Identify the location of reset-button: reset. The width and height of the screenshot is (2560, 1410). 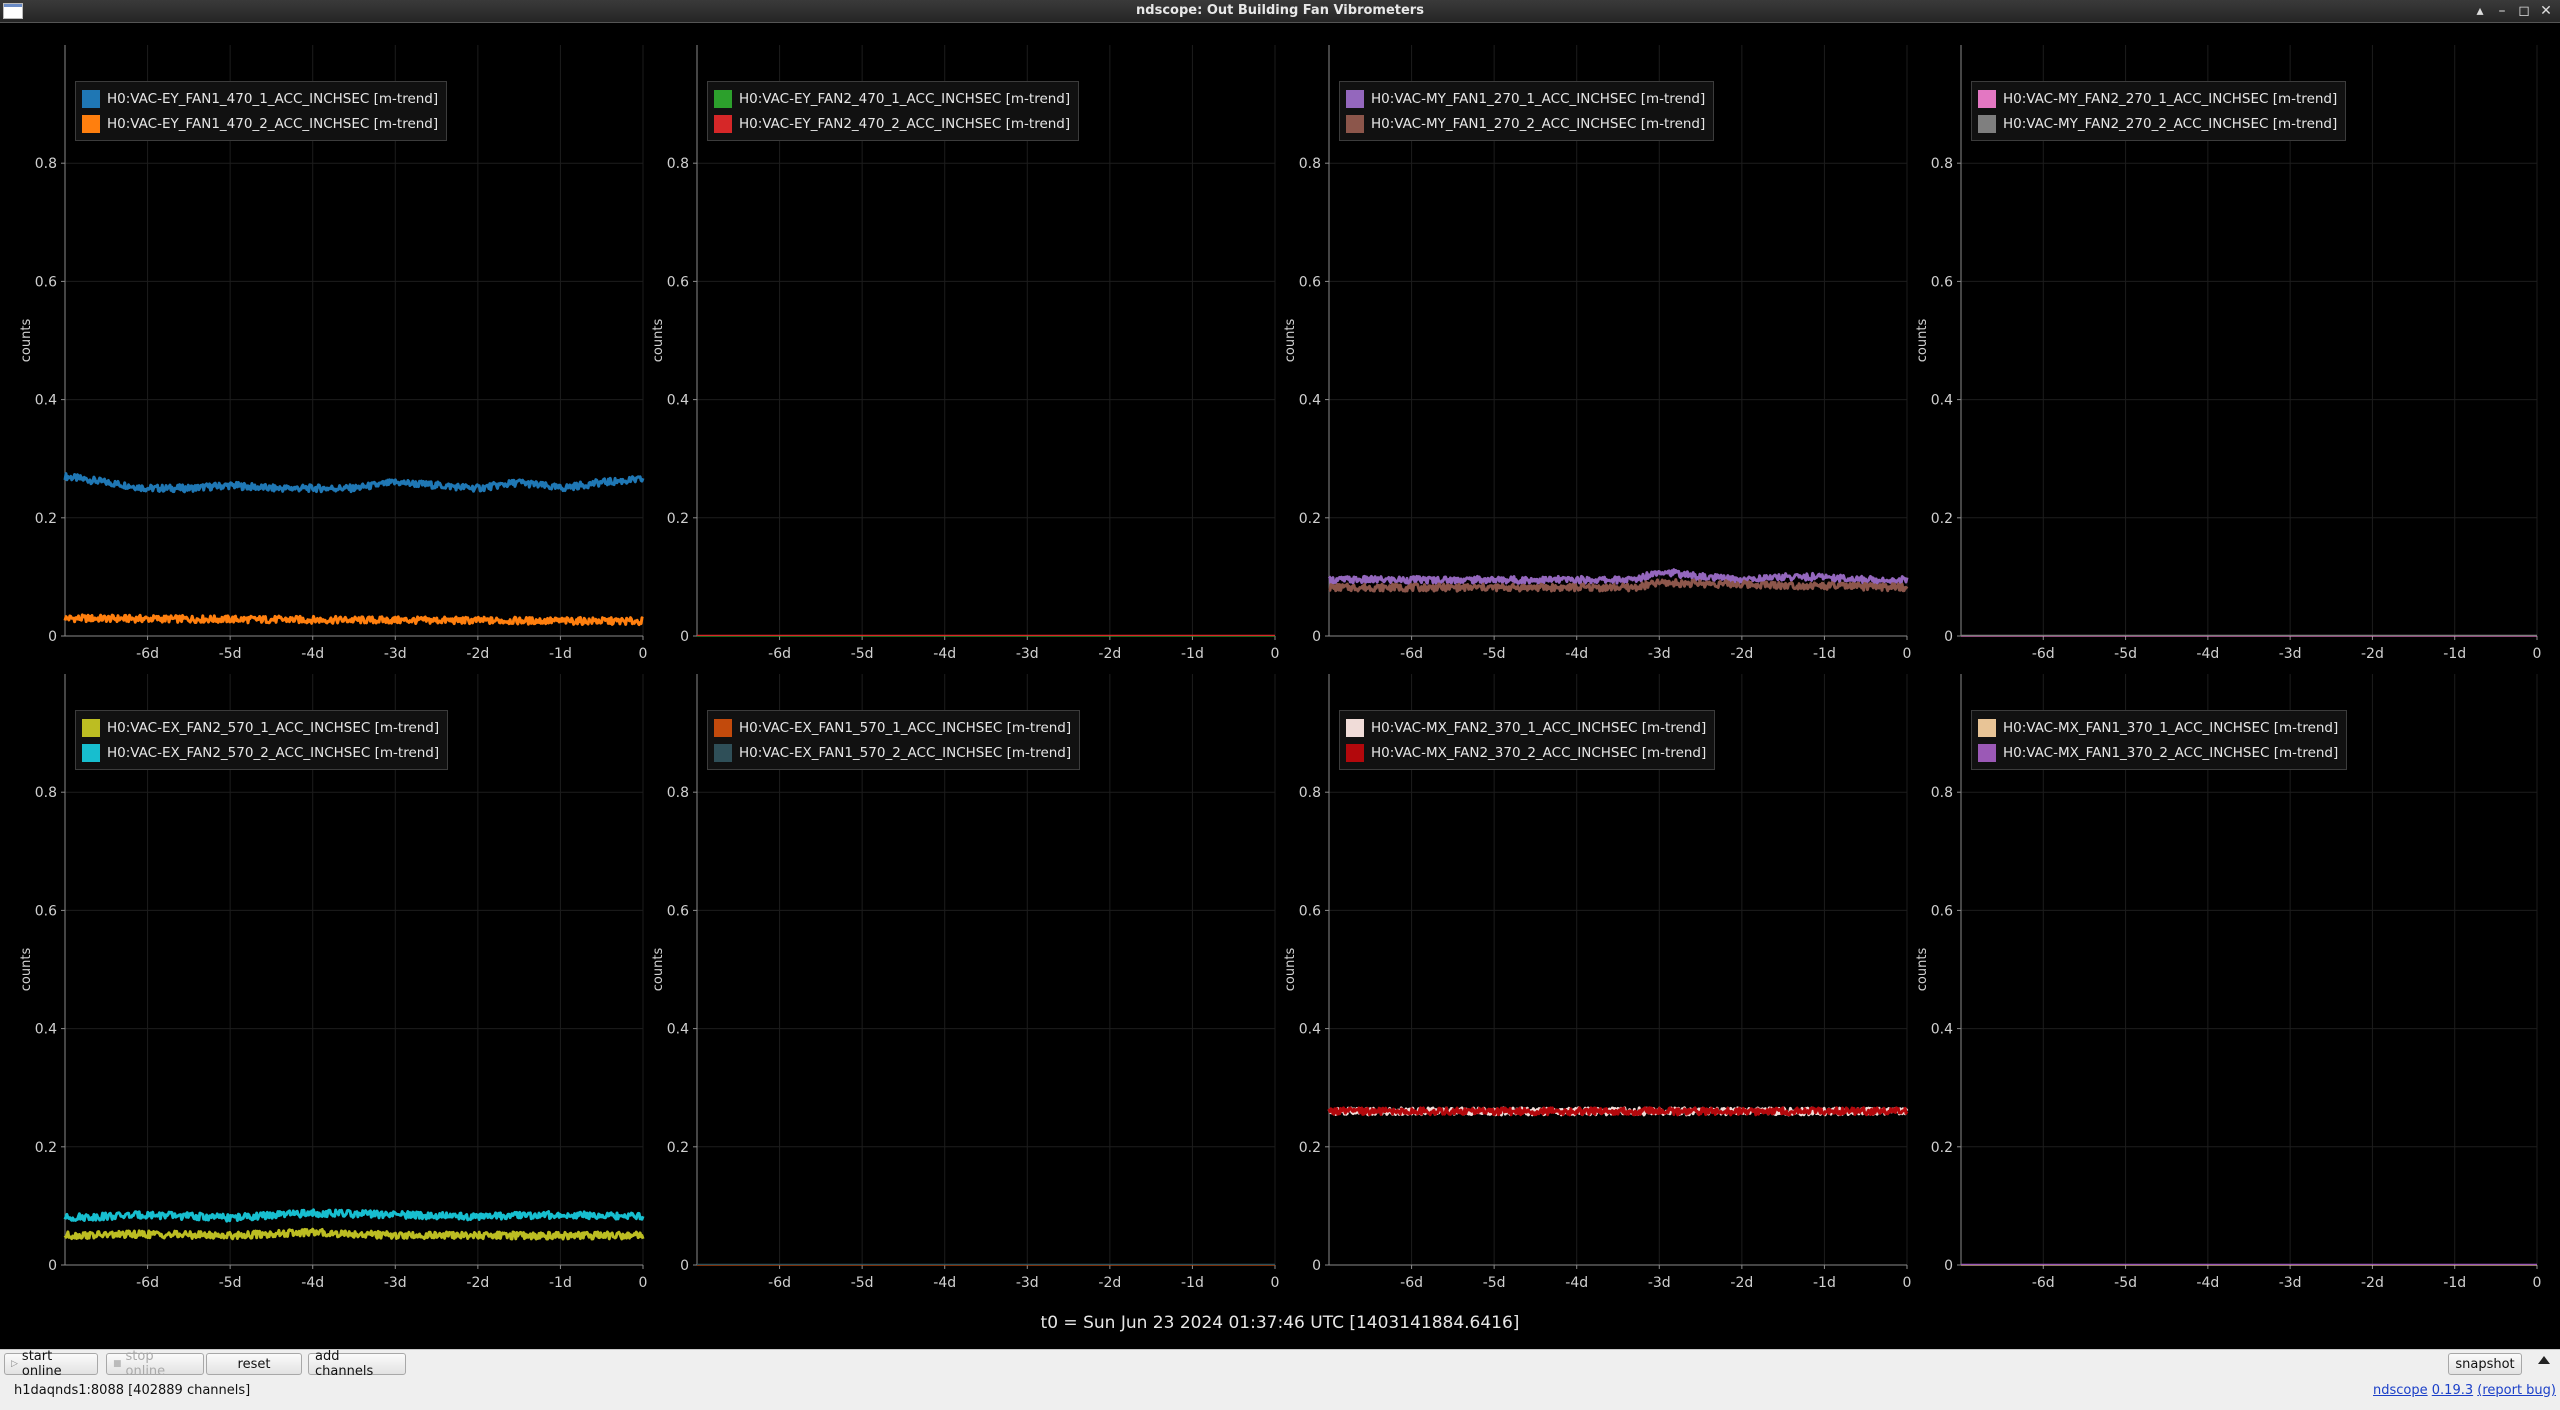
(254, 1364).